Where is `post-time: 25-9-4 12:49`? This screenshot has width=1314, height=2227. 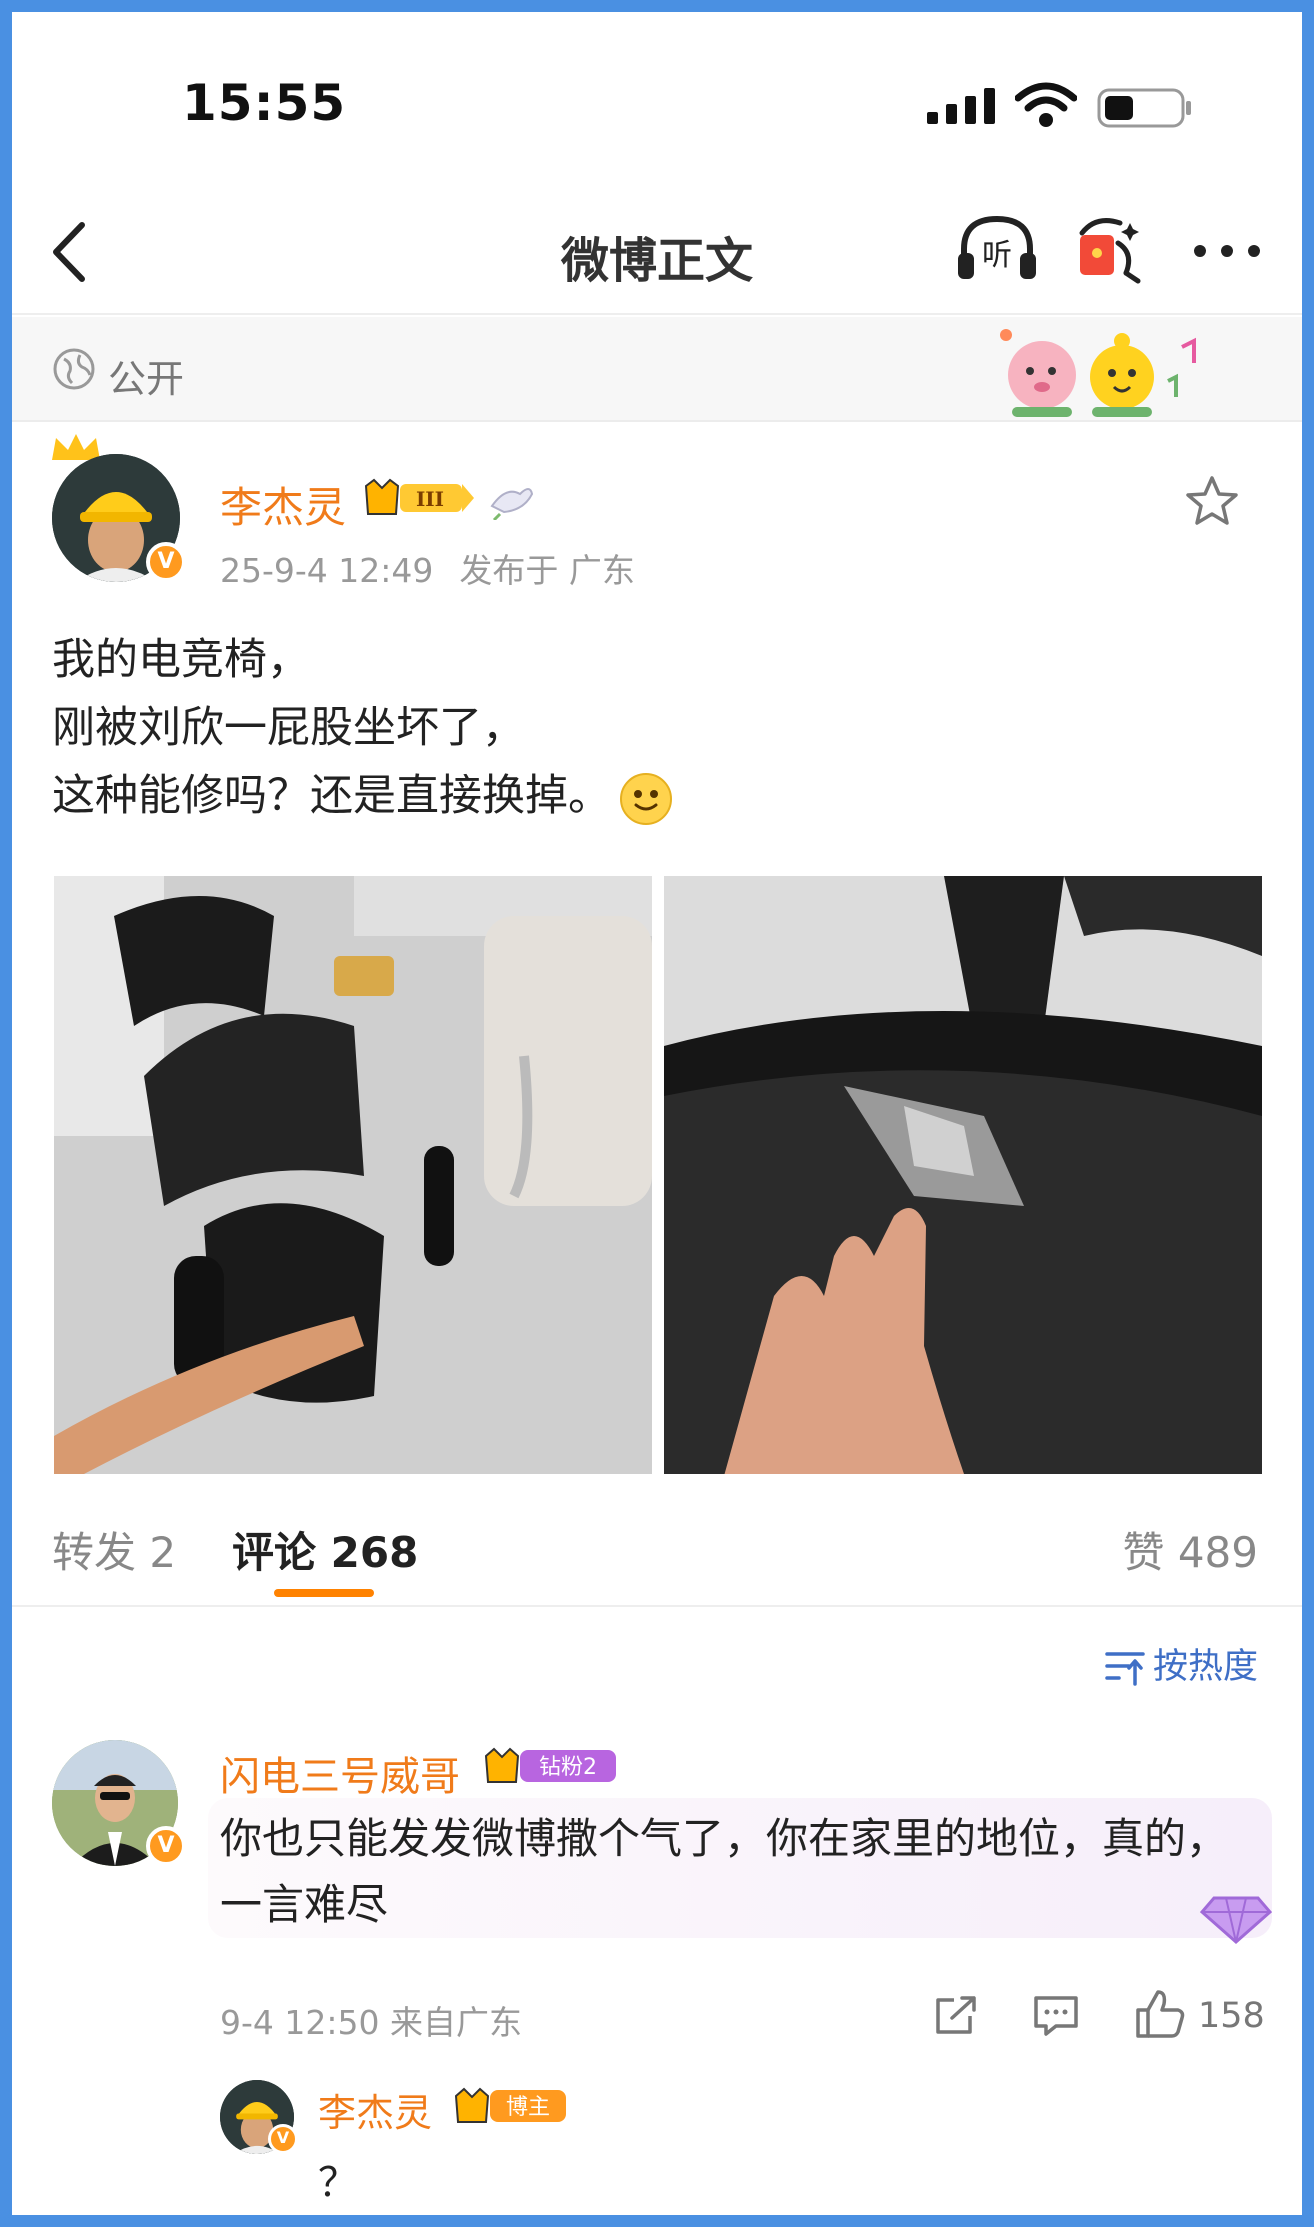 post-time: 25-9-4 12:49 is located at coordinates (327, 570).